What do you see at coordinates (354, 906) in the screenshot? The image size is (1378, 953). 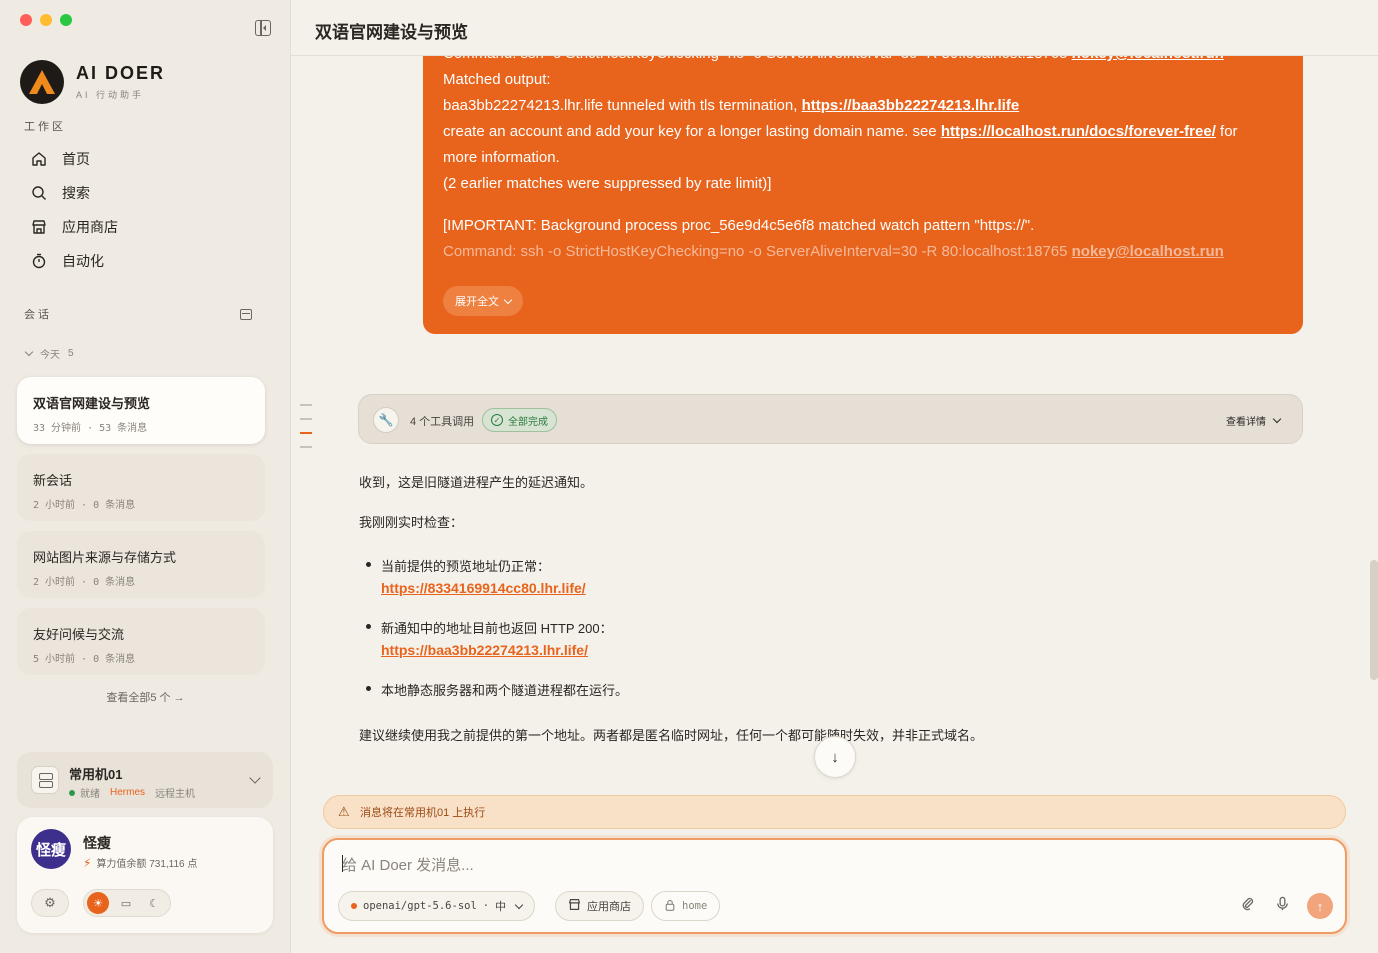 I see `model-dot-icon` at bounding box center [354, 906].